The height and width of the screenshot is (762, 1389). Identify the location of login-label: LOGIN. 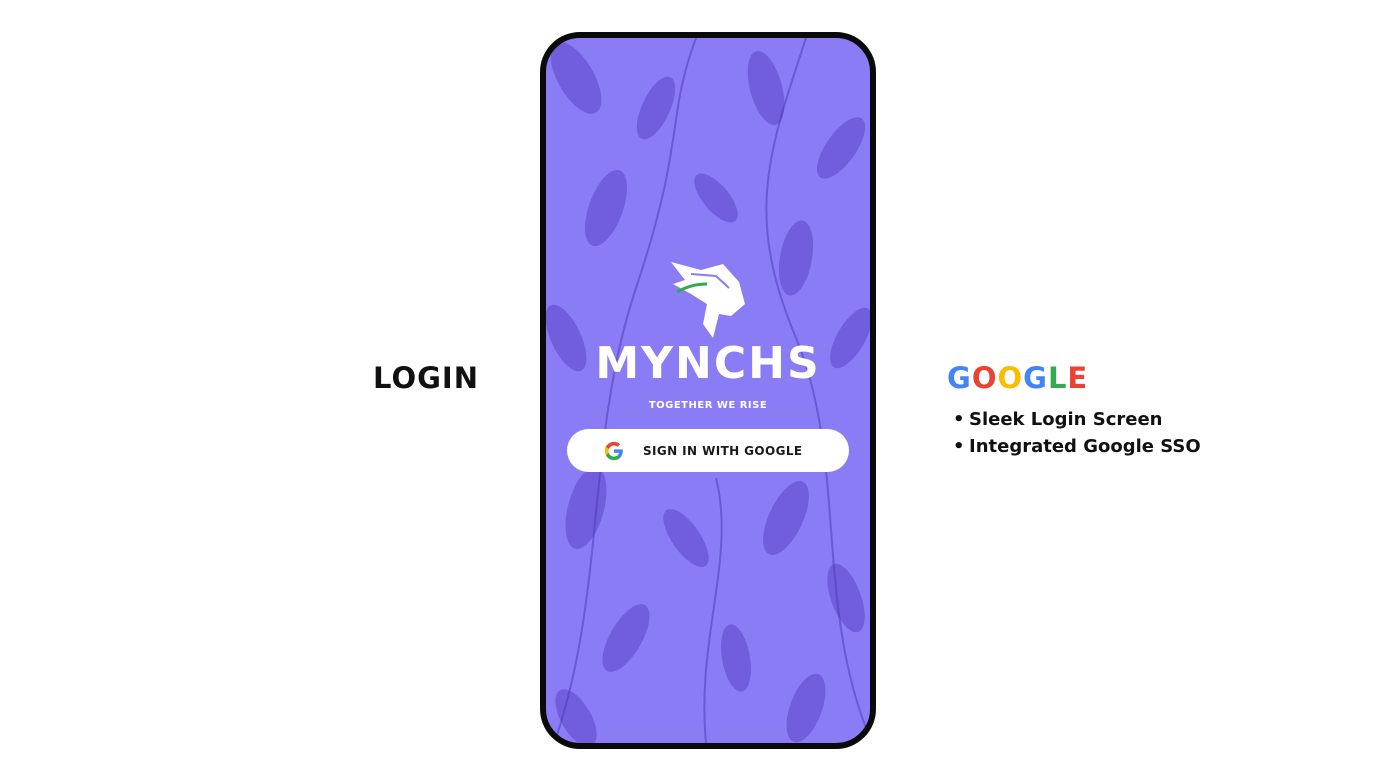
(426, 378).